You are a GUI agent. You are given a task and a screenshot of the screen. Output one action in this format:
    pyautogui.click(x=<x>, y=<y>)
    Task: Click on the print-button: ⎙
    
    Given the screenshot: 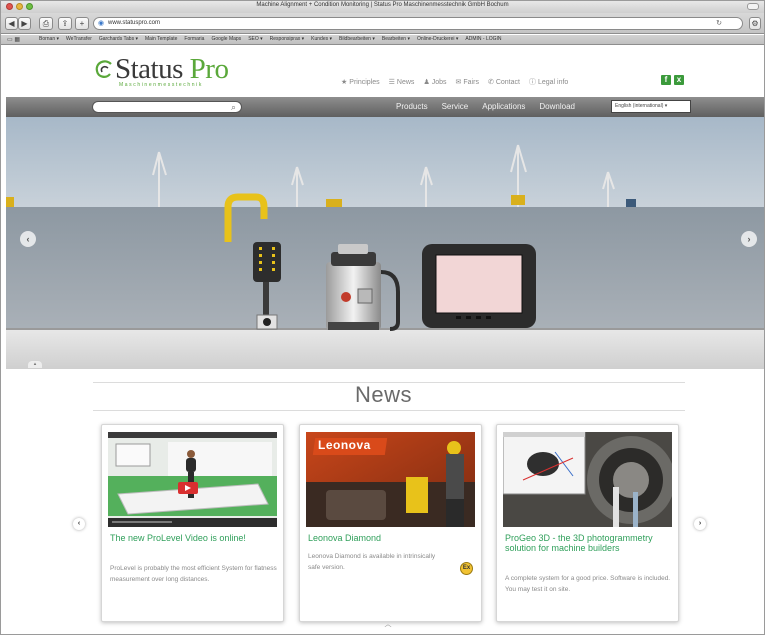 What is the action you would take?
    pyautogui.click(x=46, y=23)
    